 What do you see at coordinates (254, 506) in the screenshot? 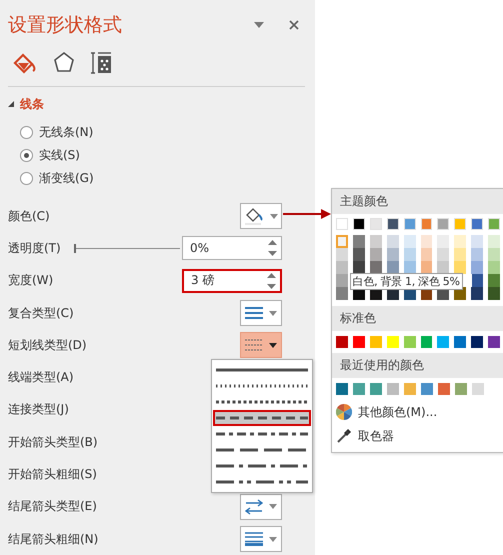
I see `double-arrow-icon` at bounding box center [254, 506].